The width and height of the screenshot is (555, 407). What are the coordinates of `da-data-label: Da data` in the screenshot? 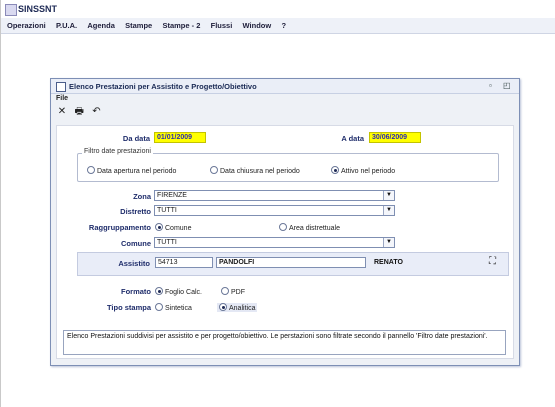 It's located at (136, 138).